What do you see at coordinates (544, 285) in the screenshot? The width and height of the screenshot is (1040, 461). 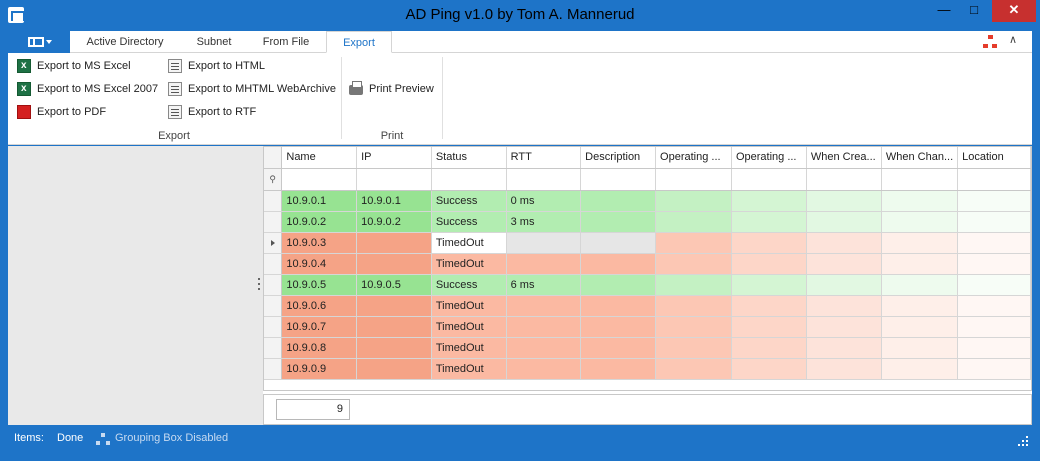 I see `rtt-cell: 6 ms` at bounding box center [544, 285].